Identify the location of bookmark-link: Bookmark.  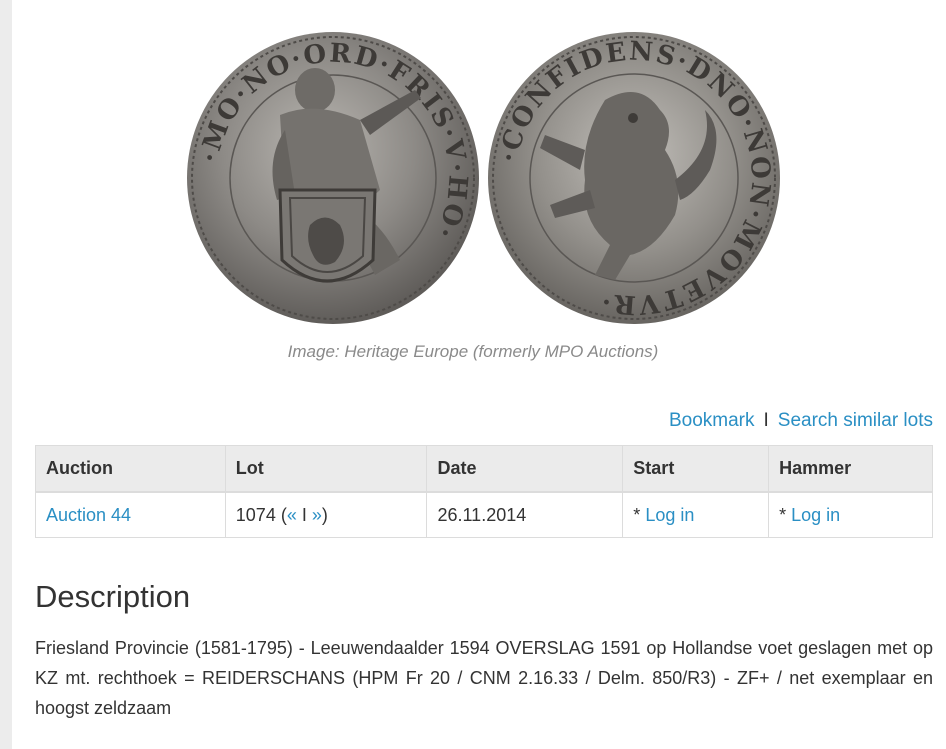
(712, 420).